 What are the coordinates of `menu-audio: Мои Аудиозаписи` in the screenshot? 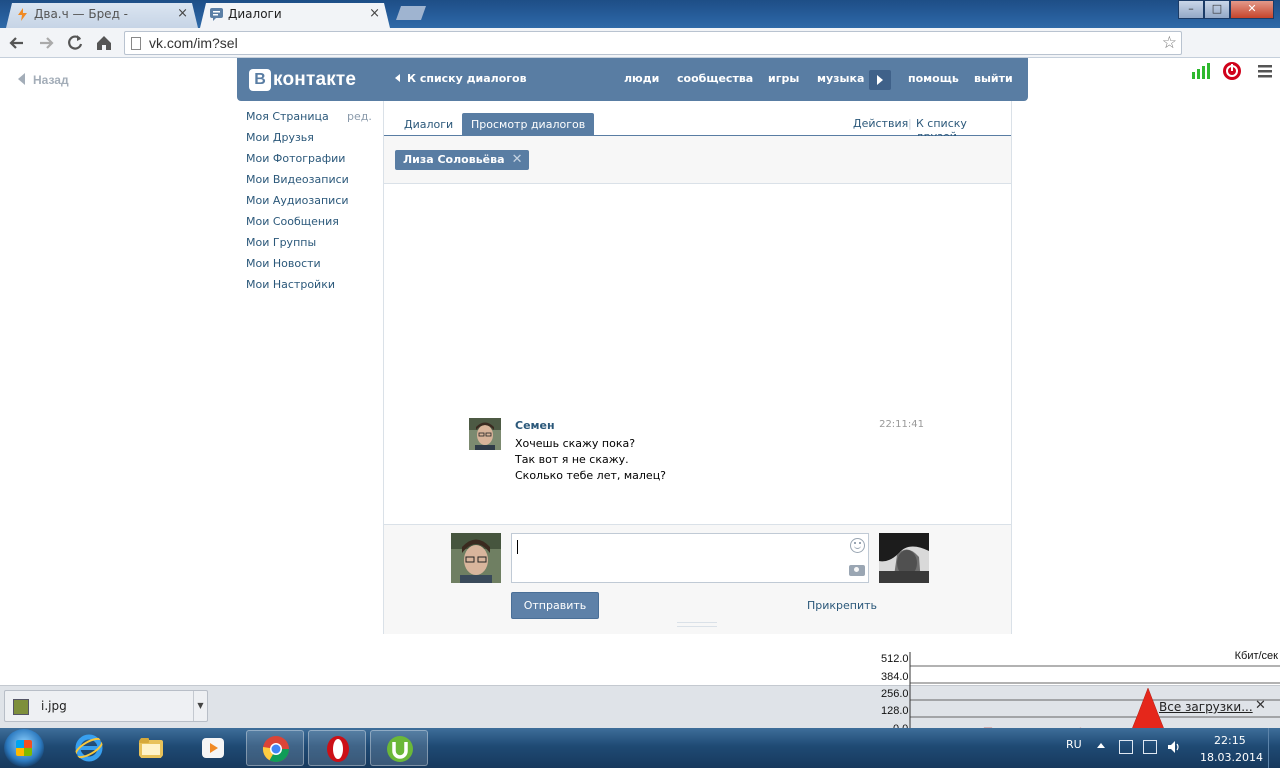 It's located at (311, 204).